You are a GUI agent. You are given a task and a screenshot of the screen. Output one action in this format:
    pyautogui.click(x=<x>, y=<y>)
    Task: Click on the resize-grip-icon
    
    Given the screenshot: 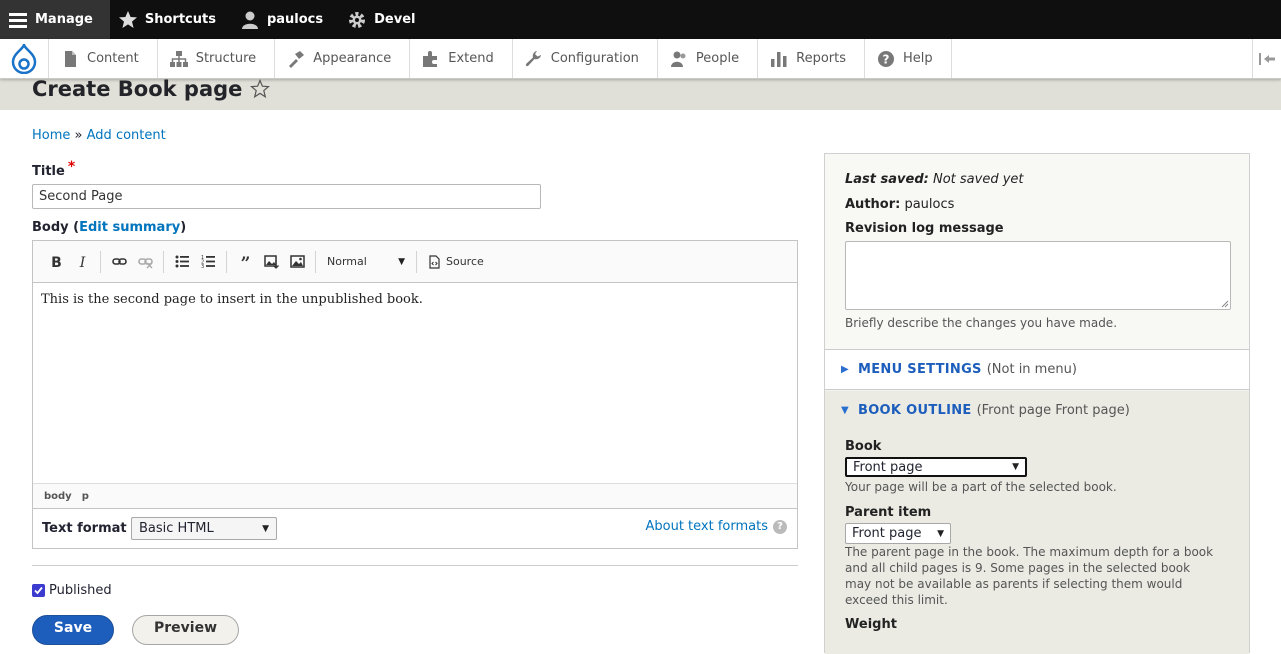 What is the action you would take?
    pyautogui.click(x=1225, y=304)
    